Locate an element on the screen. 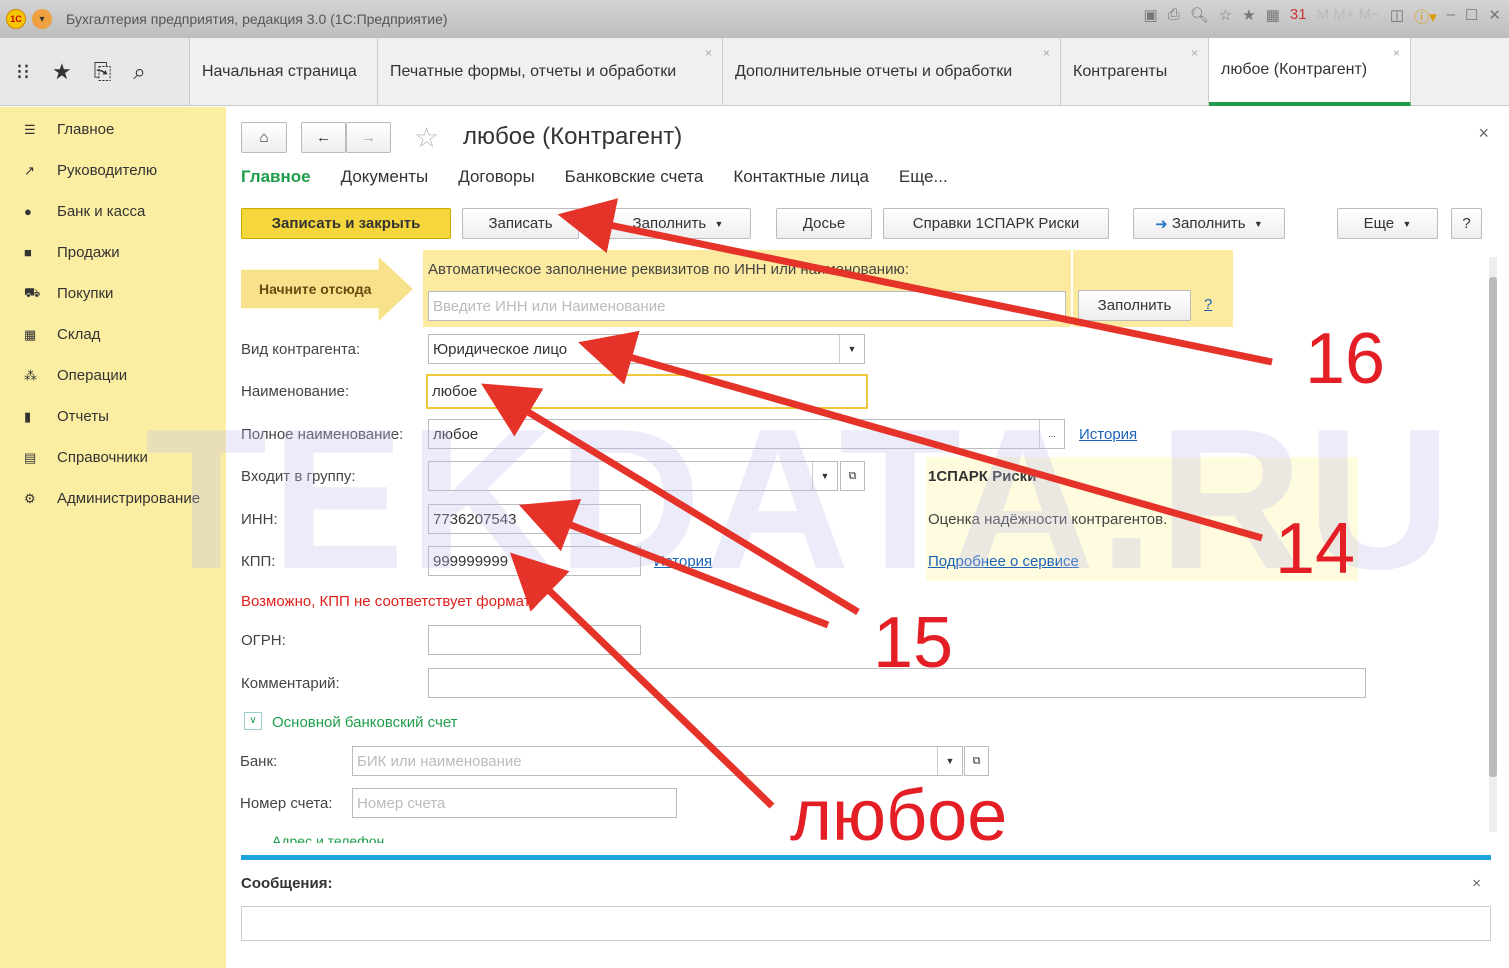  arrow-15a is located at coordinates (670, 499).